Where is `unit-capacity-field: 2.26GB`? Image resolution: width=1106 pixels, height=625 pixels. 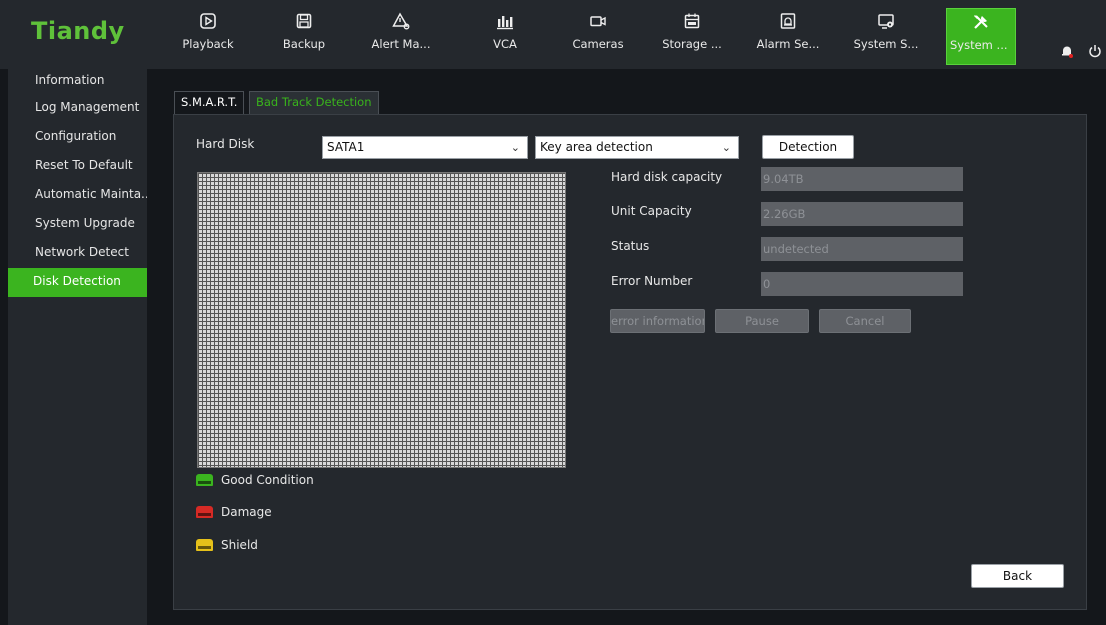 unit-capacity-field: 2.26GB is located at coordinates (862, 214).